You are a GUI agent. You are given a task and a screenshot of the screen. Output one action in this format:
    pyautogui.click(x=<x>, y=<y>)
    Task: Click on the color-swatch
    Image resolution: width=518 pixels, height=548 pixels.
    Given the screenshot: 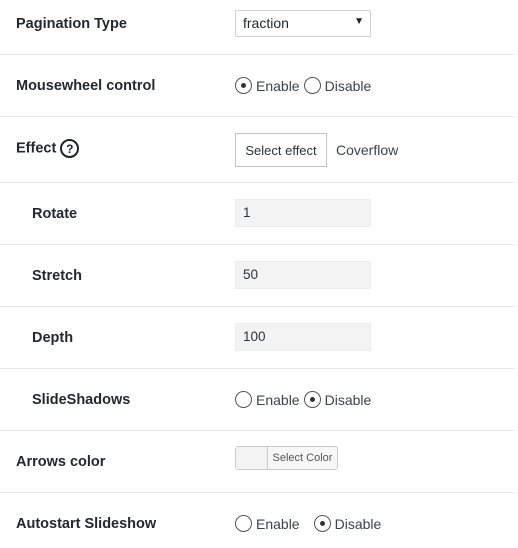 What is the action you would take?
    pyautogui.click(x=252, y=458)
    